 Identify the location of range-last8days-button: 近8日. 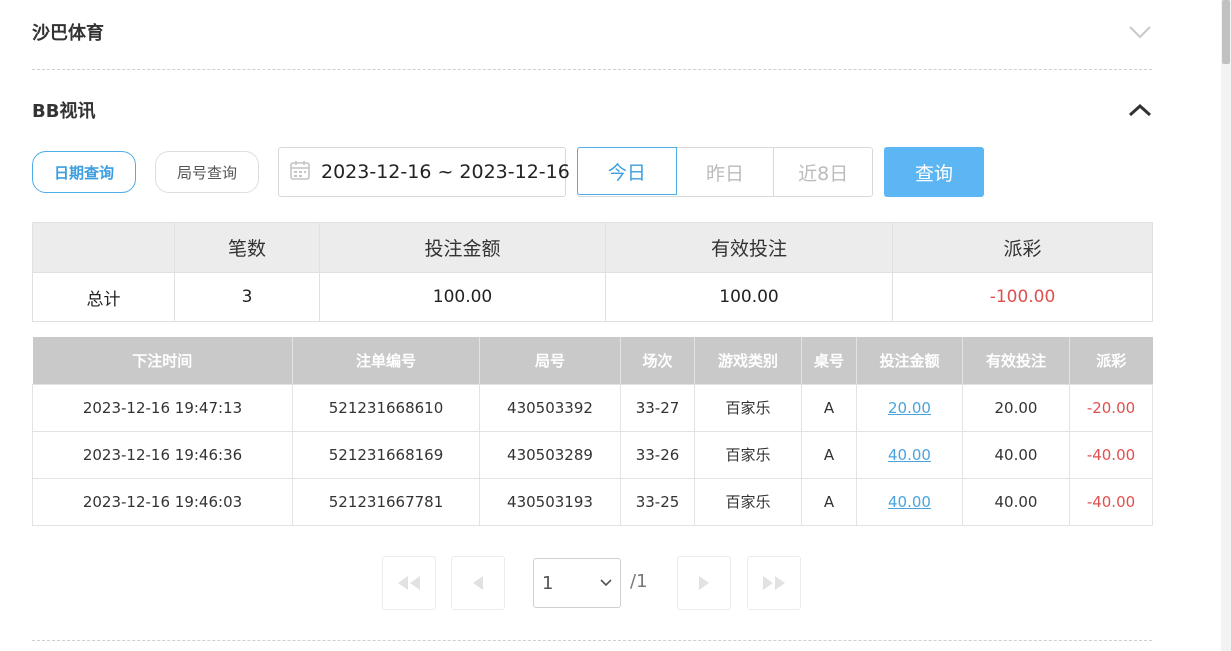
(823, 172).